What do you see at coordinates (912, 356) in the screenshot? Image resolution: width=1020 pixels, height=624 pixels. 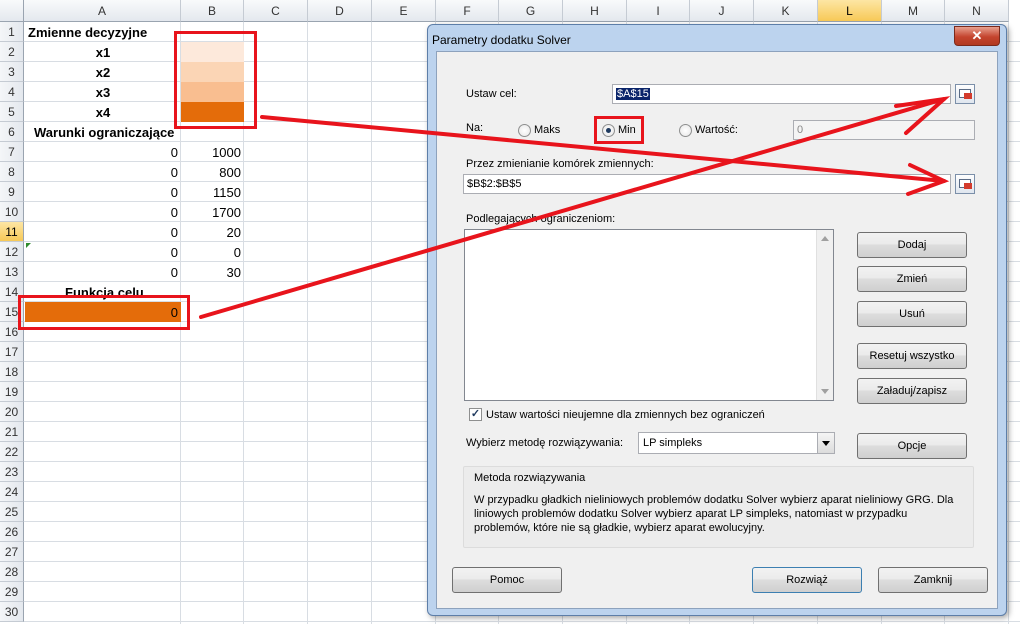 I see `reset-all-button: Resetuj wszystko` at bounding box center [912, 356].